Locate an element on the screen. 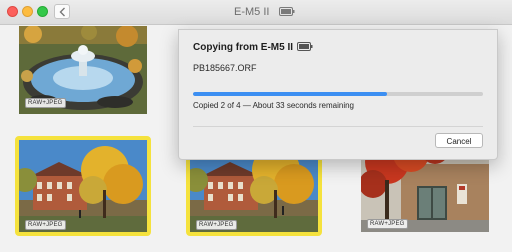  current-file-name: PB185667.ORF is located at coordinates (225, 68).